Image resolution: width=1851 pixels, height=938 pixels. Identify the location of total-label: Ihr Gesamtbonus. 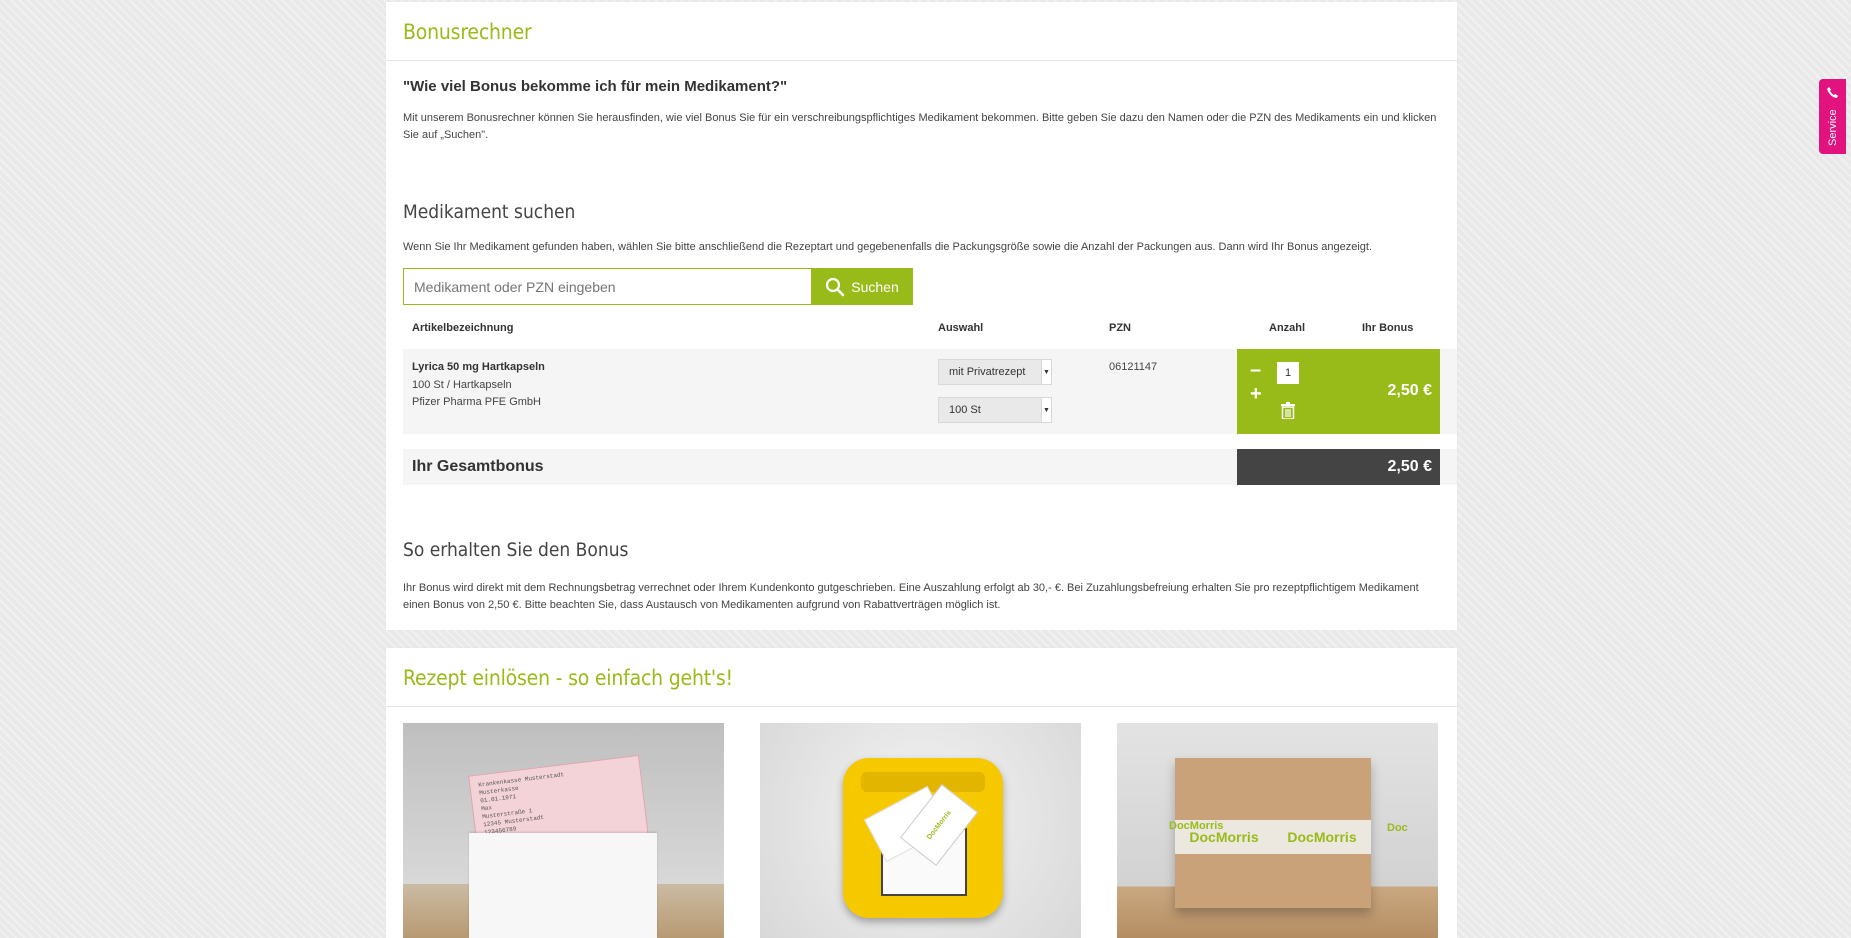
(478, 466).